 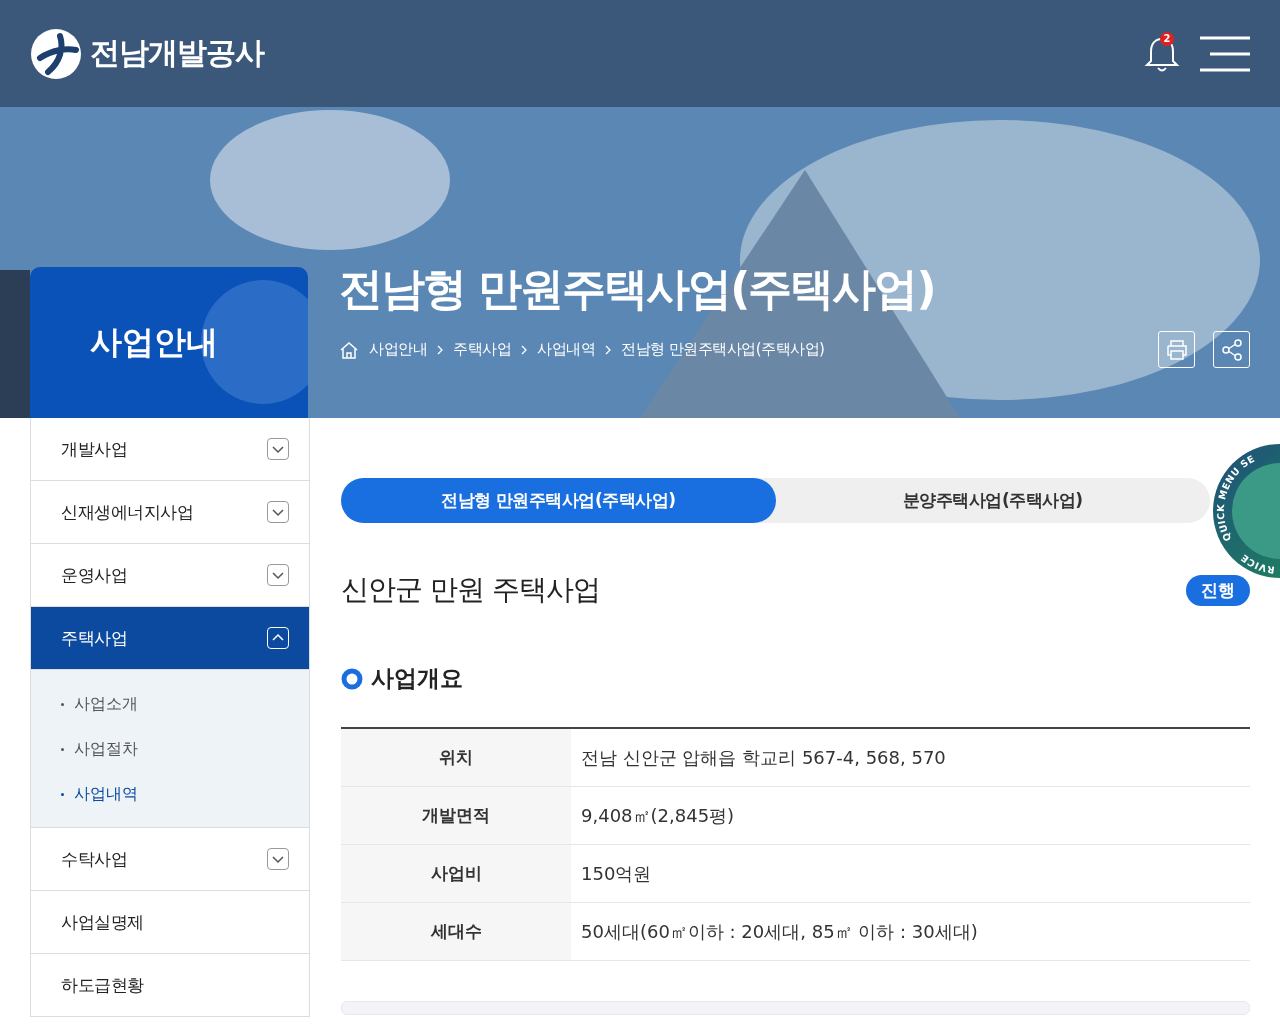 I want to click on row-label: 사업비, so click(x=456, y=873).